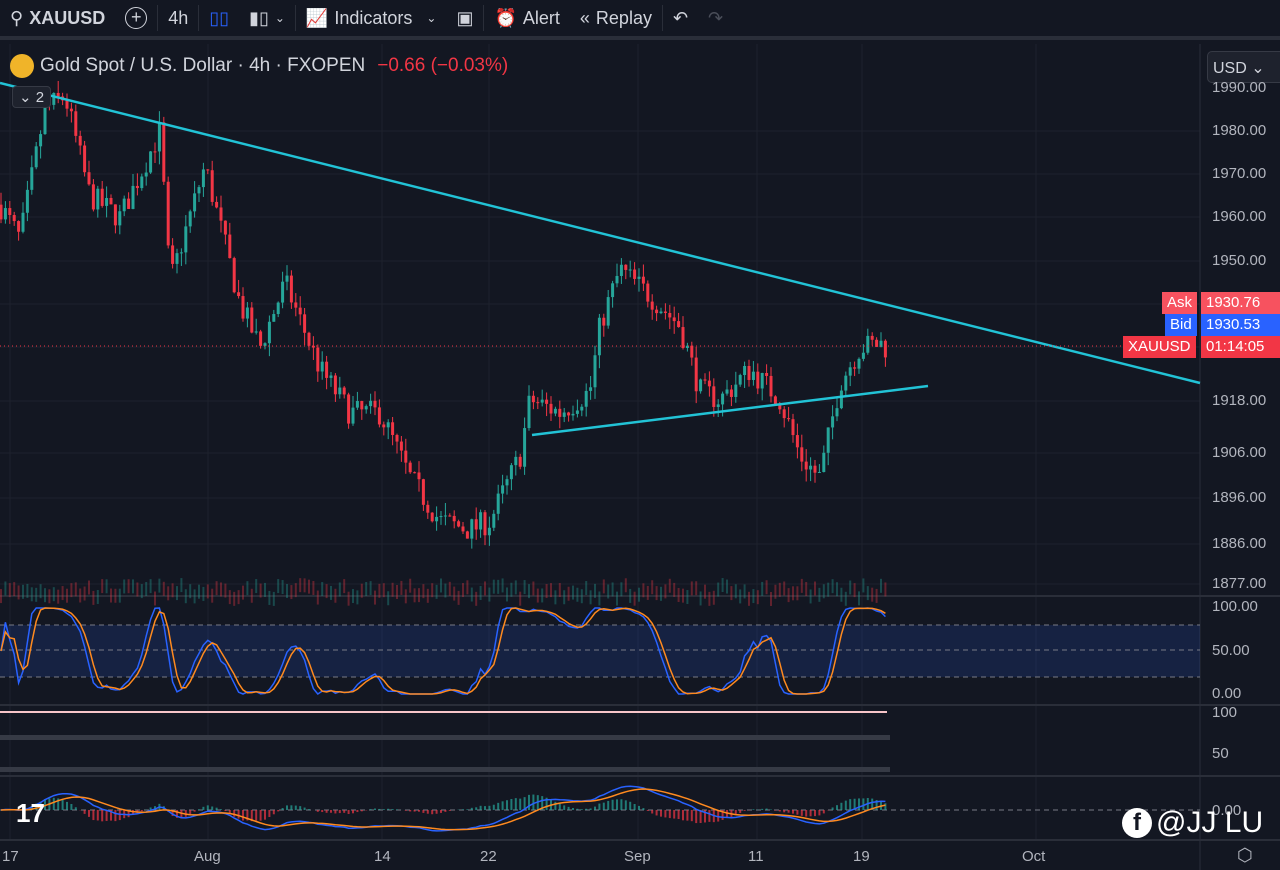 The image size is (1280, 870). Describe the element at coordinates (32, 97) in the screenshot. I see `indicators-collapse-button: ⌄ 2` at that location.